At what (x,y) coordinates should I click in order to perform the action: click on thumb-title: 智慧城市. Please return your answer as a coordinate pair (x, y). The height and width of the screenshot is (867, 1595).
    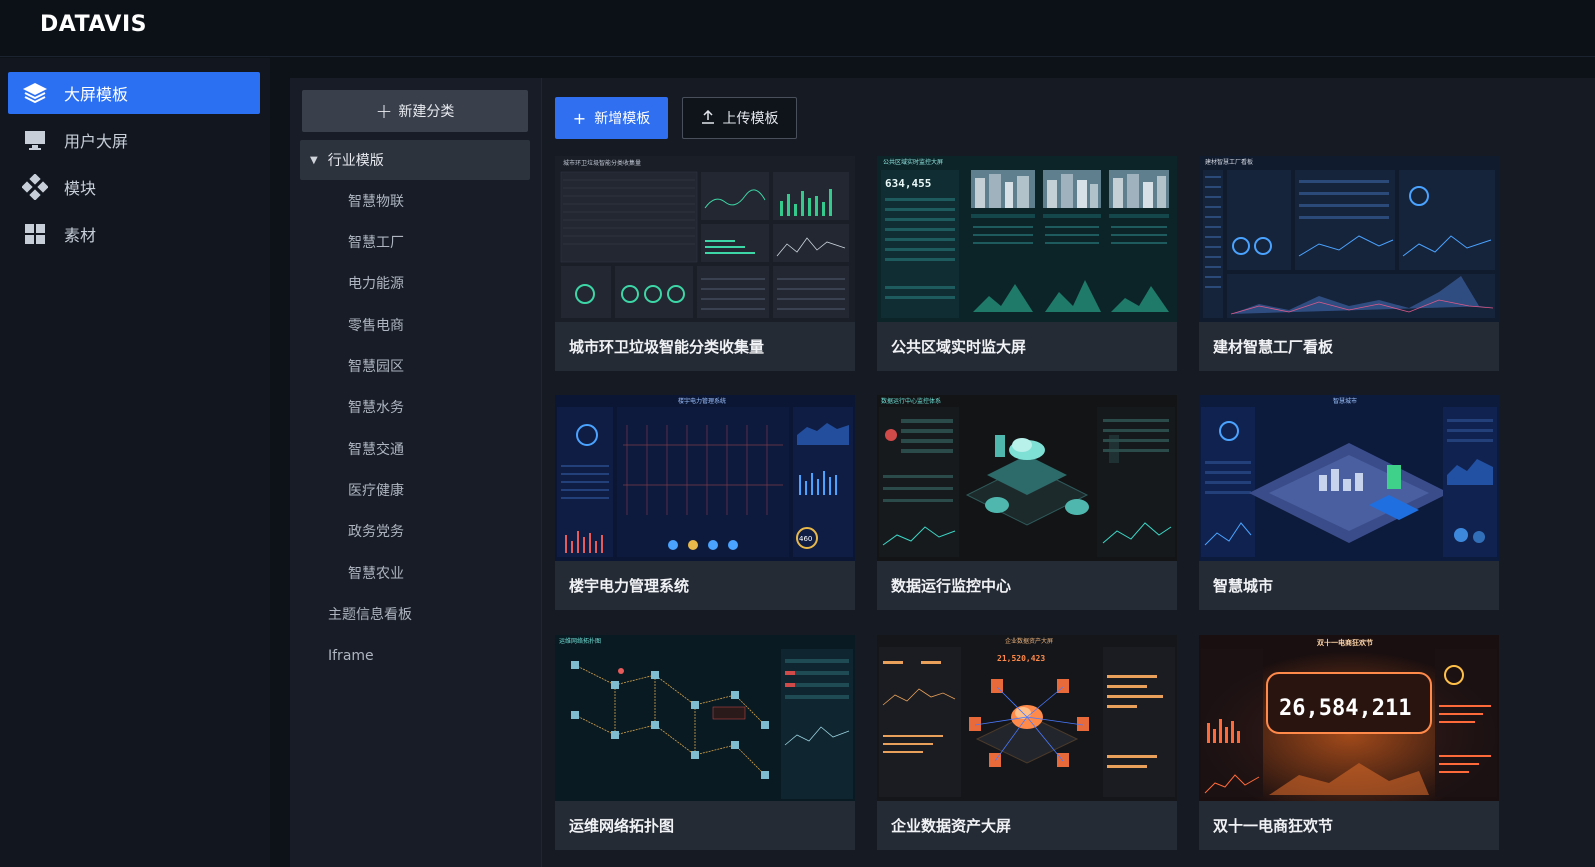
    Looking at the image, I should click on (1345, 401).